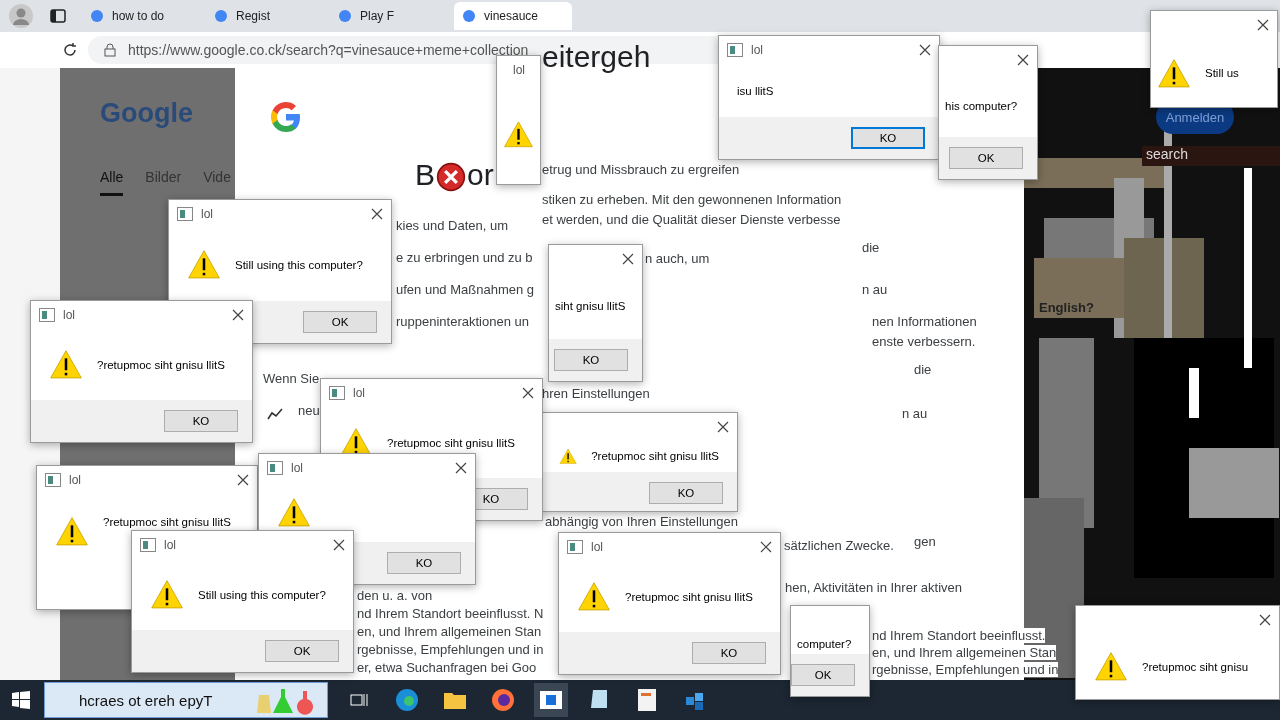  What do you see at coordinates (447, 667) in the screenshot?
I see `consent-text: er, etwa Suchanfragen bei Goo` at bounding box center [447, 667].